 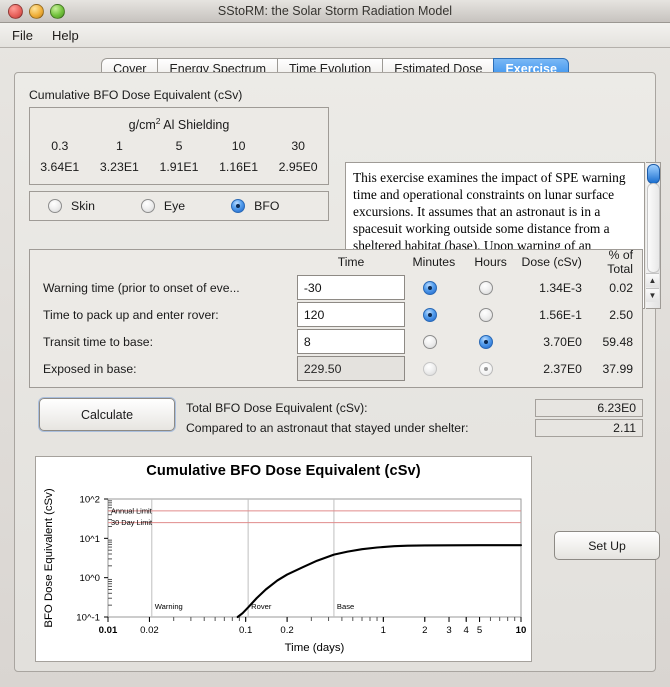 I want to click on svg-text: 0.01, so click(x=108, y=630).